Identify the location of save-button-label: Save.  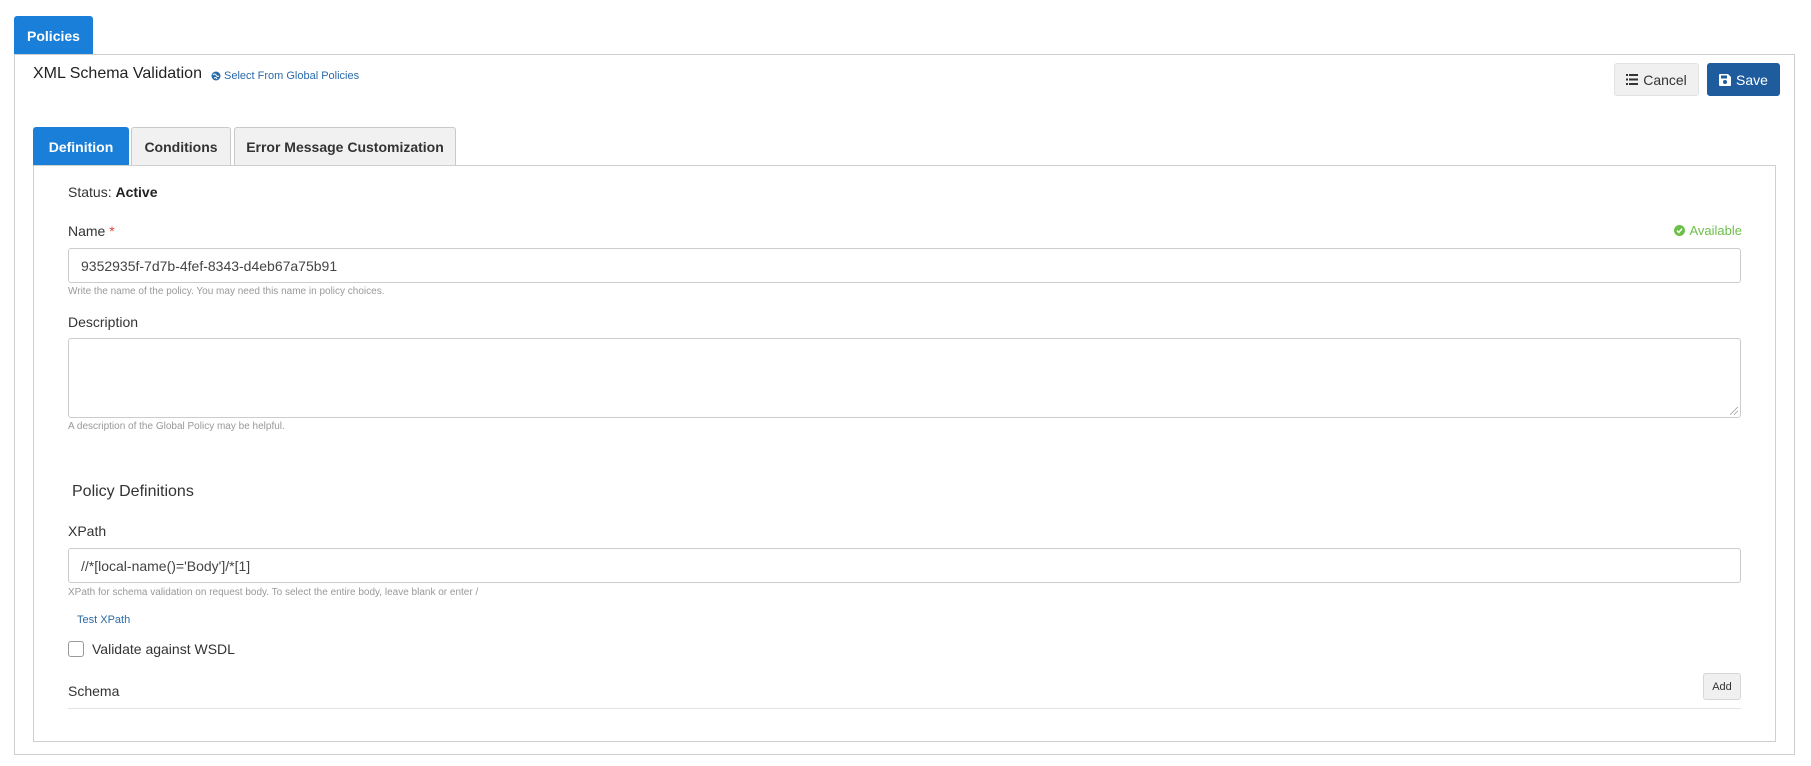
(1752, 79).